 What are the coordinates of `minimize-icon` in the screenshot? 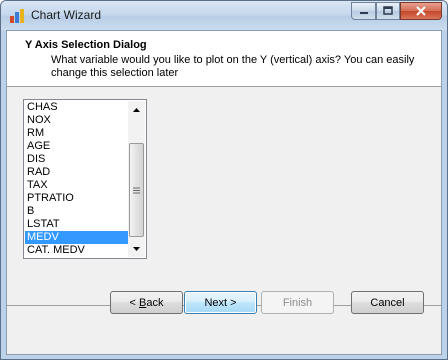 It's located at (363, 13).